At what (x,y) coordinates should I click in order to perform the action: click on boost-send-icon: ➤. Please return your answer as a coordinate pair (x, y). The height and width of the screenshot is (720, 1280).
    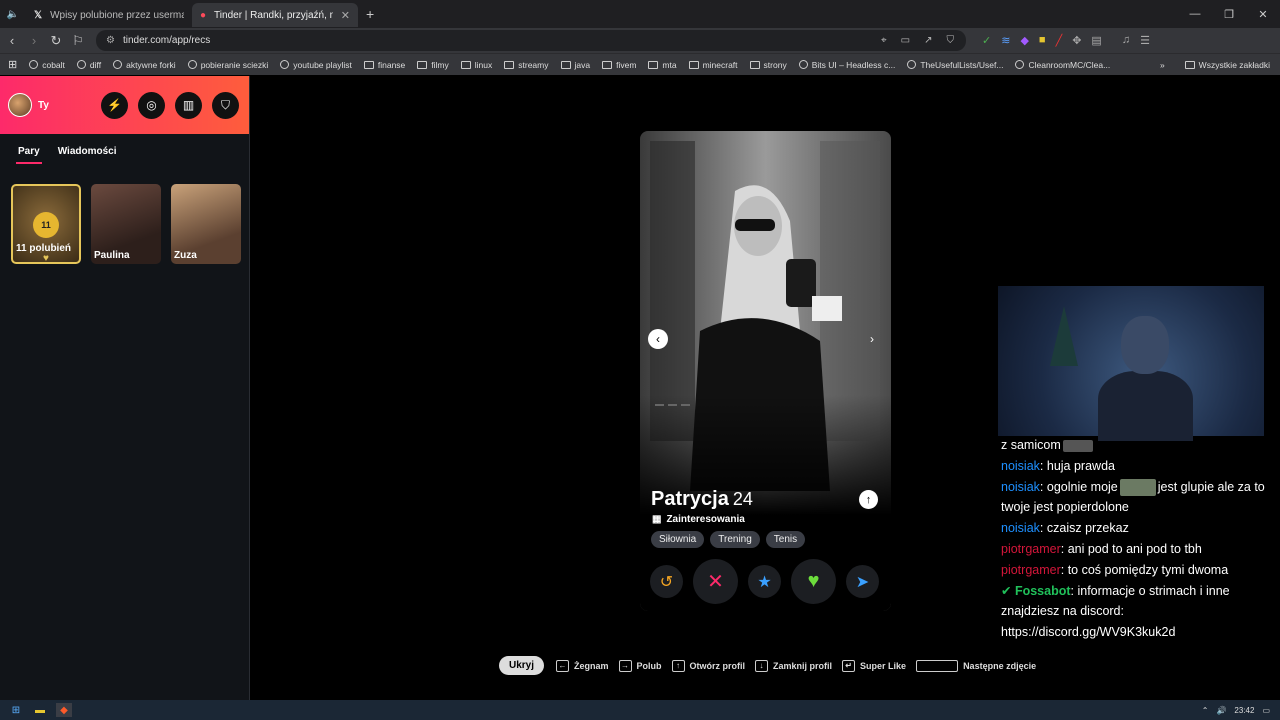
    Looking at the image, I should click on (862, 581).